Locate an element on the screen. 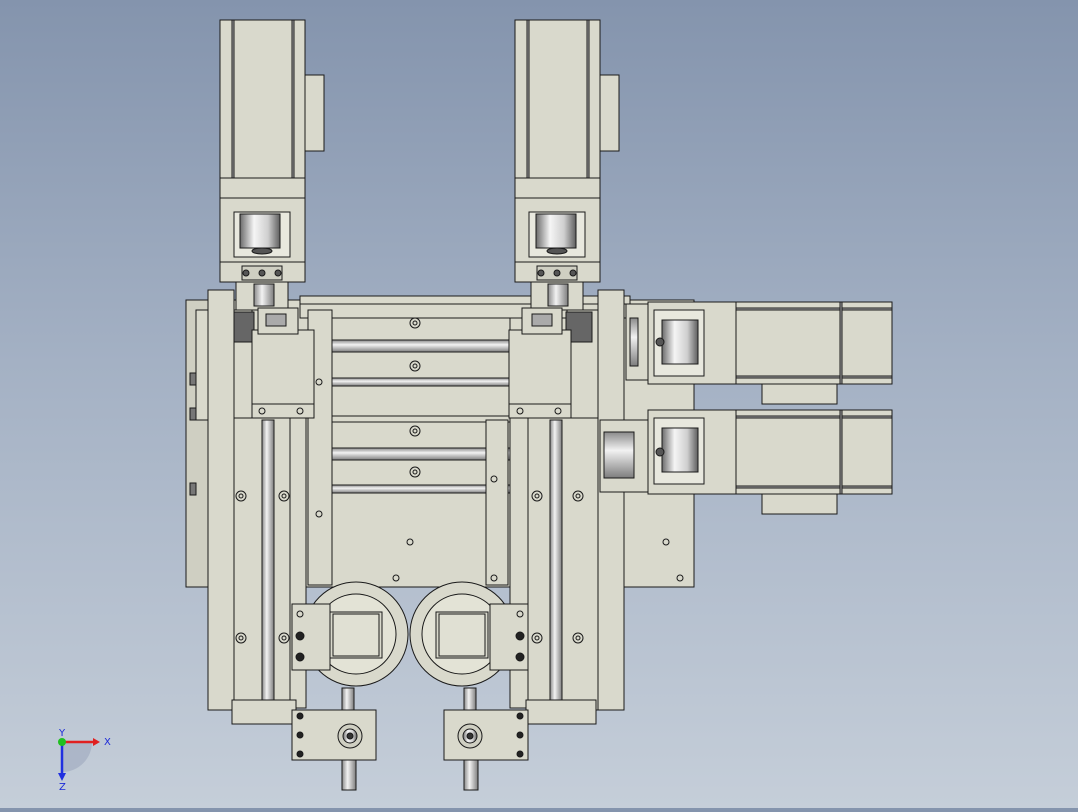 This screenshot has width=1078, height=812. left-motor is located at coordinates (272, 151).